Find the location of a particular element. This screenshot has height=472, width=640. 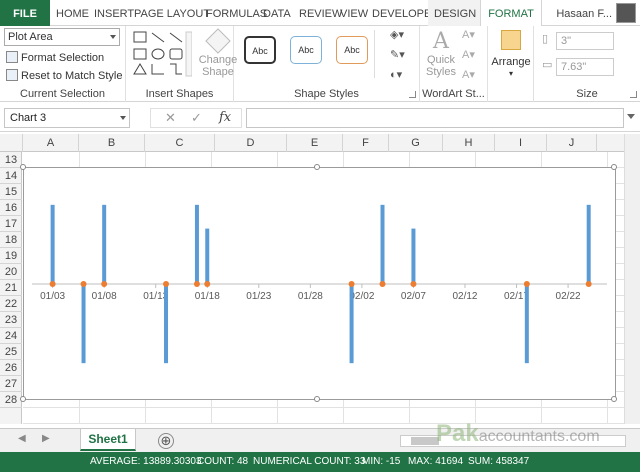

prev-sheet-icon: ◀ is located at coordinates (22, 438).